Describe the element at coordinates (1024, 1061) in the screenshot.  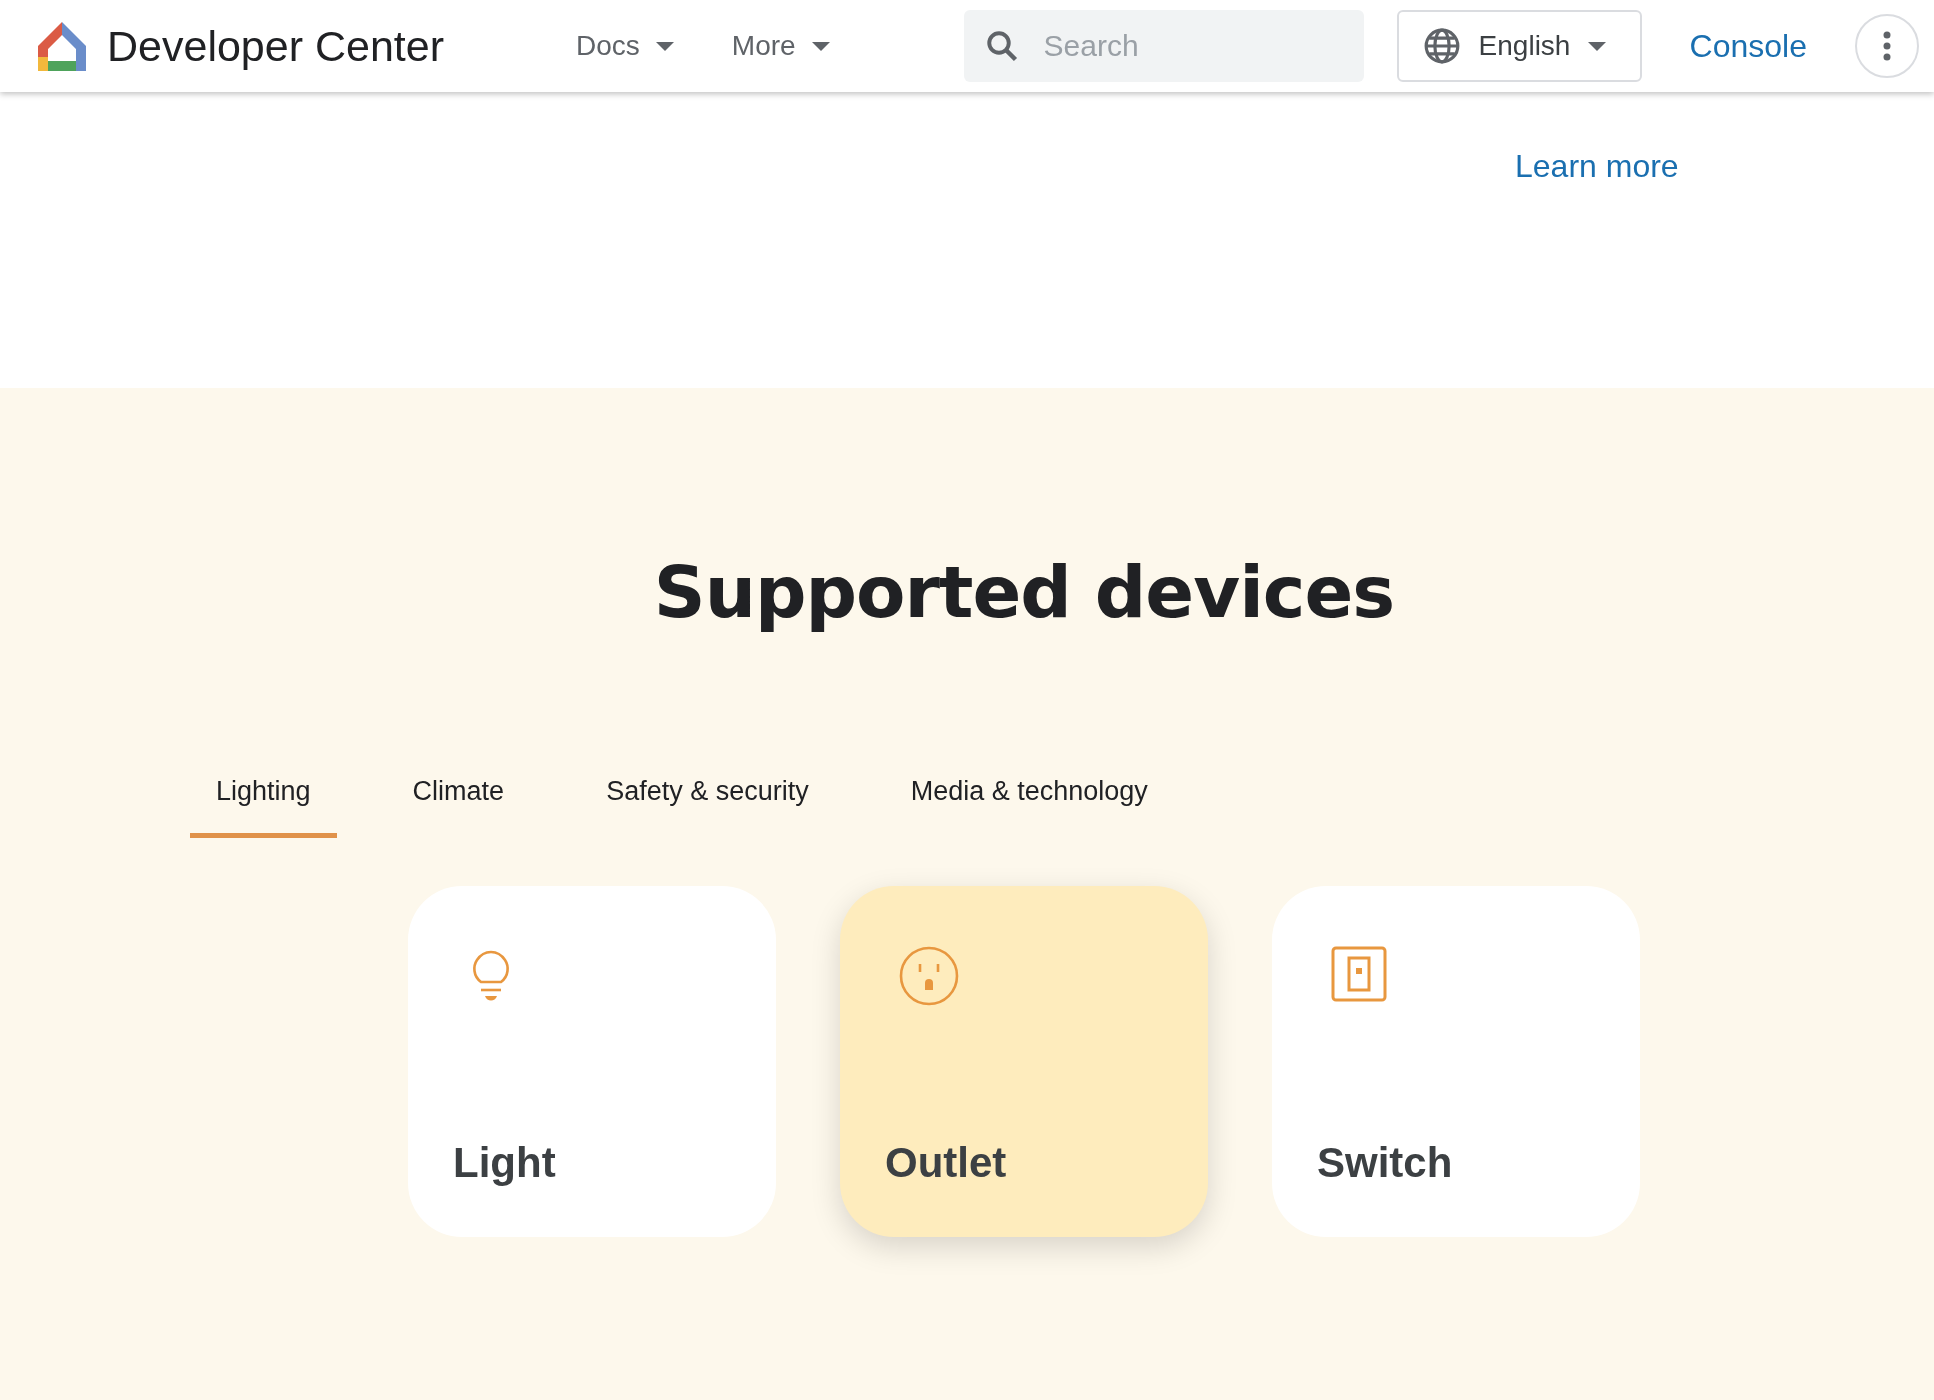
I see `device-card: Outlet` at that location.